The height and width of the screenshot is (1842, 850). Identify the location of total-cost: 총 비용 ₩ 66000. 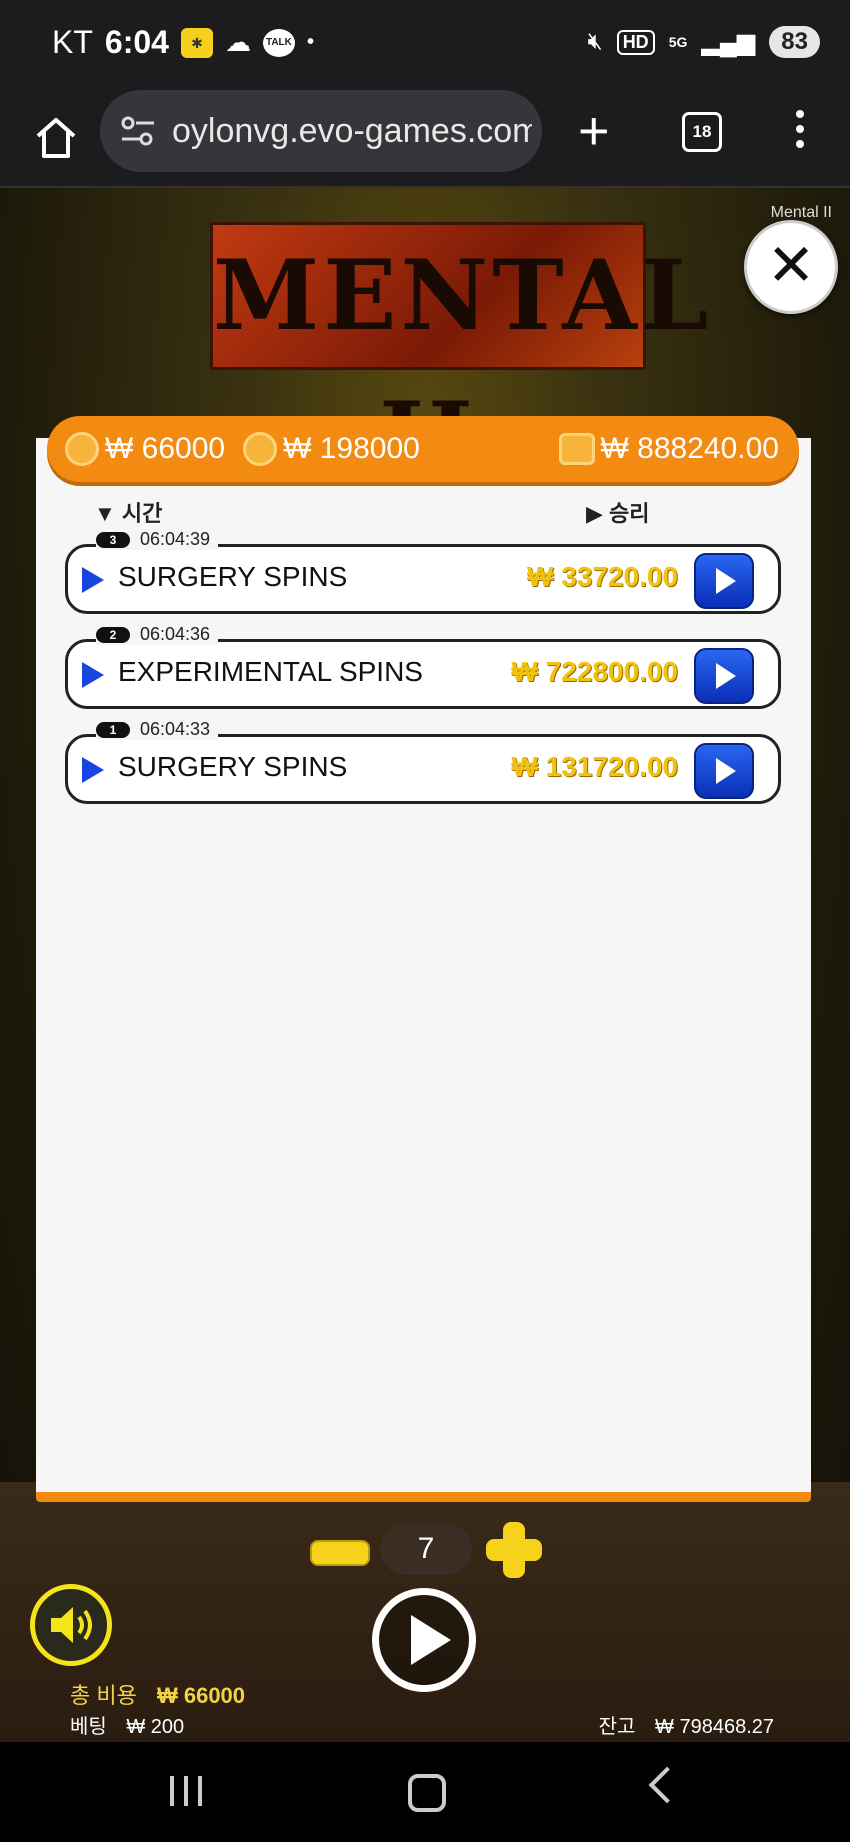
(157, 1694).